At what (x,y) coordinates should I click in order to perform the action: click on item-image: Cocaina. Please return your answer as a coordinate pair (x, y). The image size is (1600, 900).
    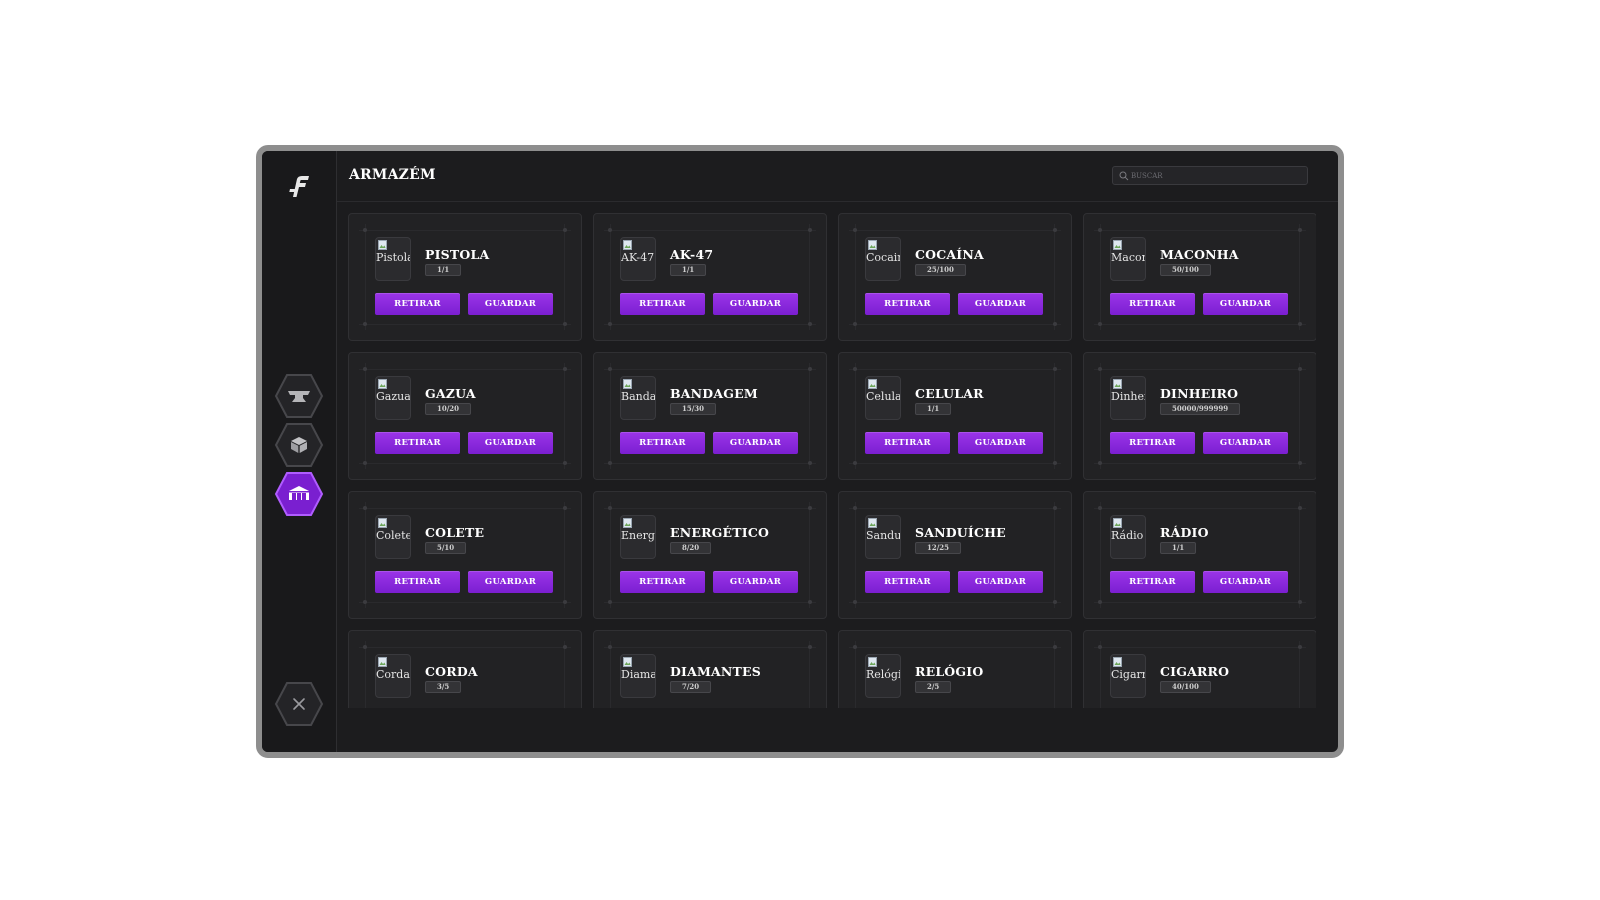
    Looking at the image, I should click on (883, 259).